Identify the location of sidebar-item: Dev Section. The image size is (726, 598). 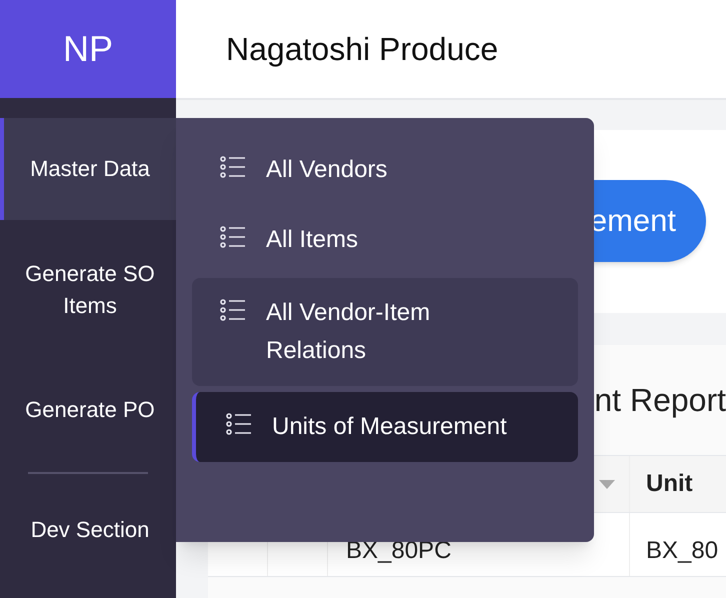
(88, 530).